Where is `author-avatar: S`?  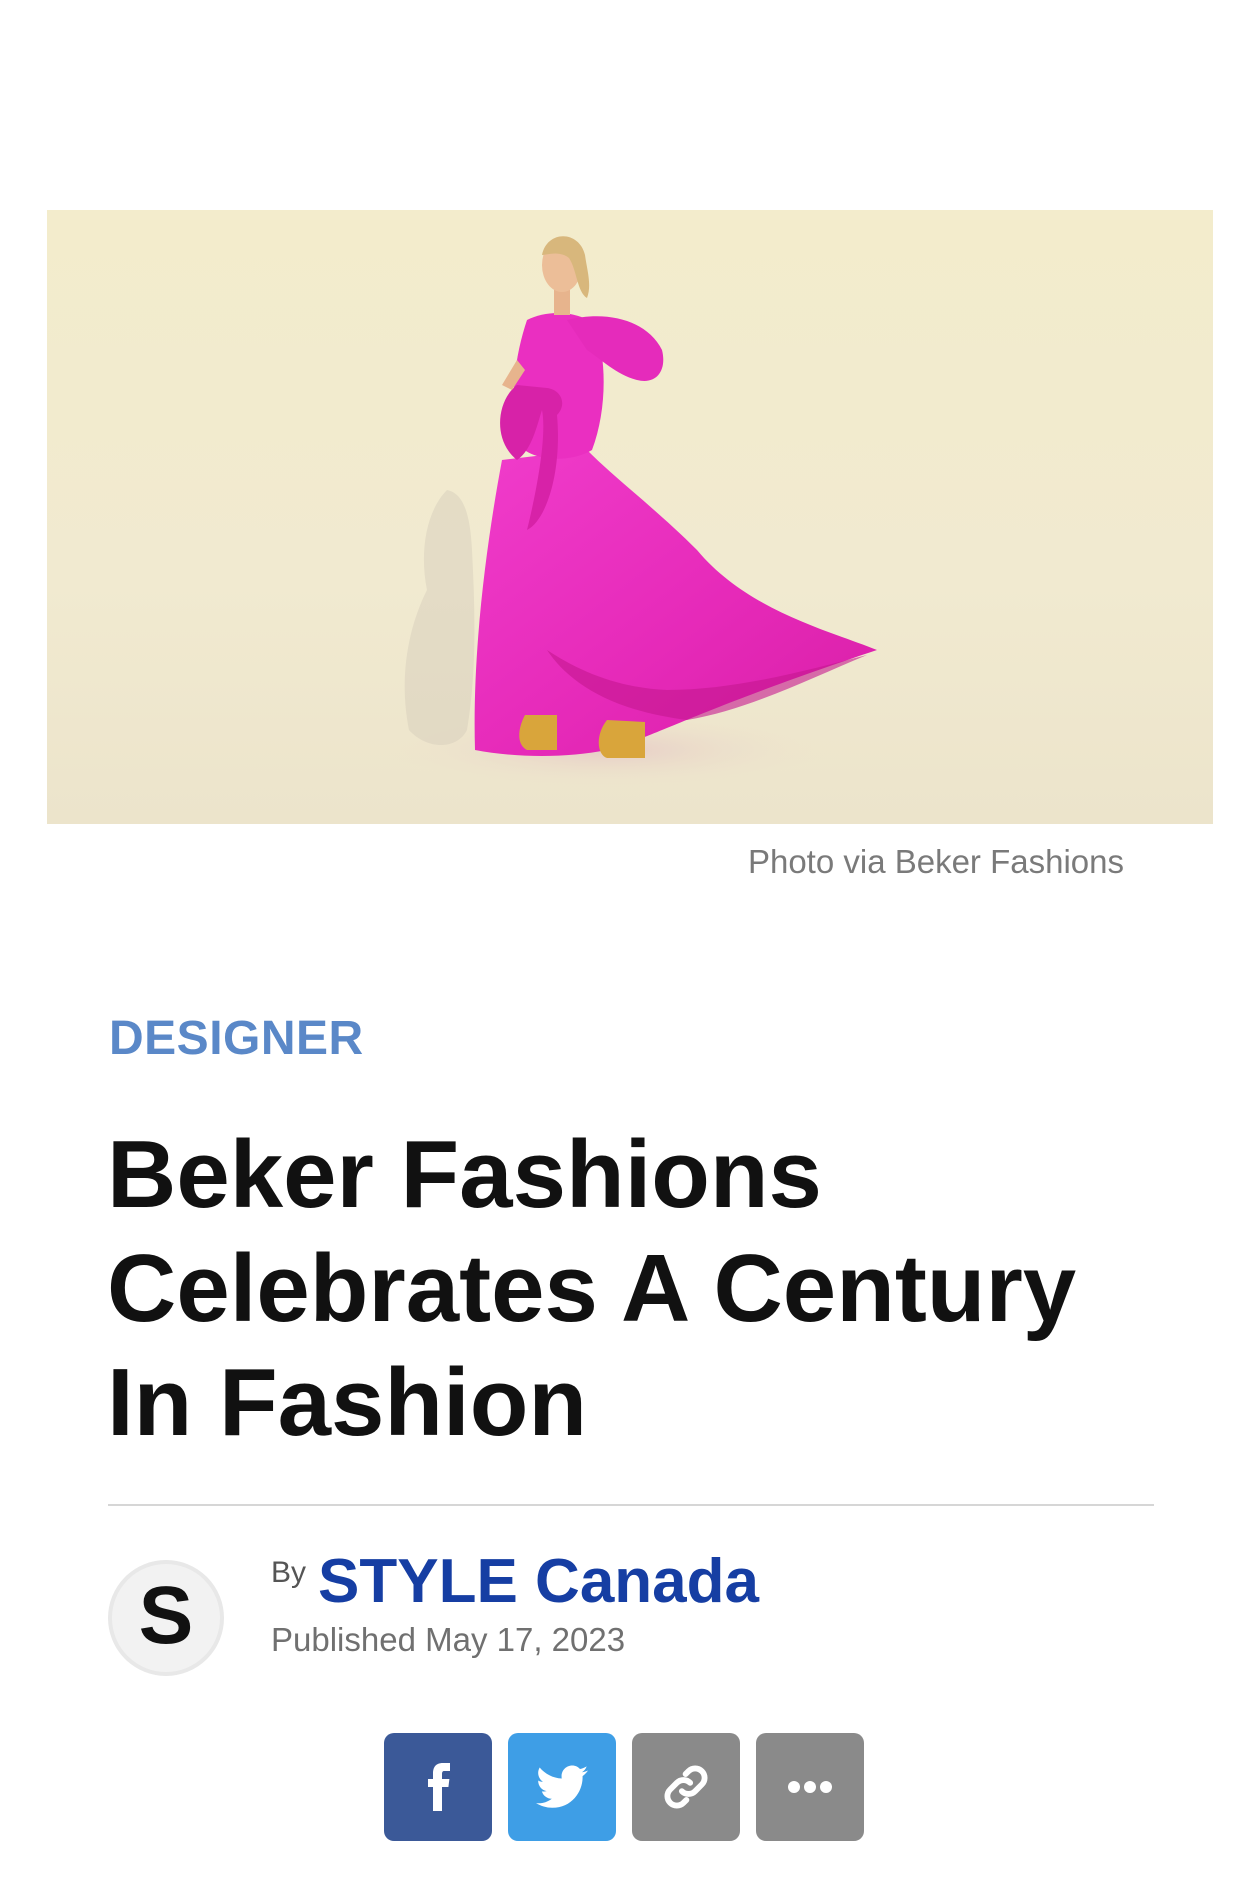 author-avatar: S is located at coordinates (166, 1618).